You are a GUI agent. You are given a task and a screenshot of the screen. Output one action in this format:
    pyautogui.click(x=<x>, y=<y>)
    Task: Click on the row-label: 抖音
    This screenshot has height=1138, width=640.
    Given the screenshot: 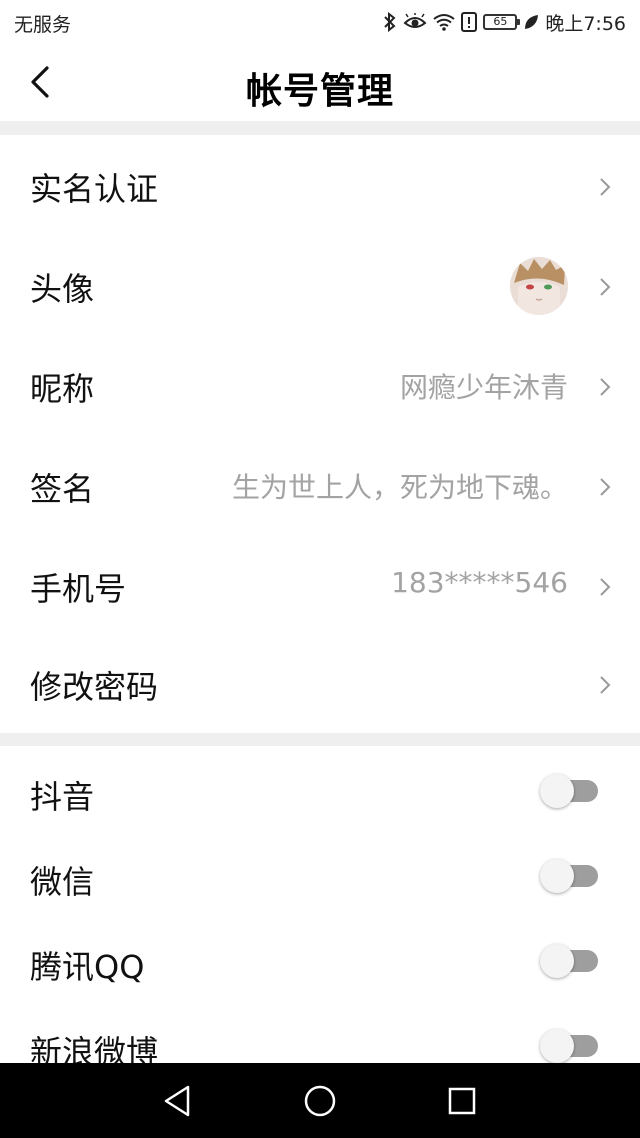 What is the action you would take?
    pyautogui.click(x=62, y=797)
    